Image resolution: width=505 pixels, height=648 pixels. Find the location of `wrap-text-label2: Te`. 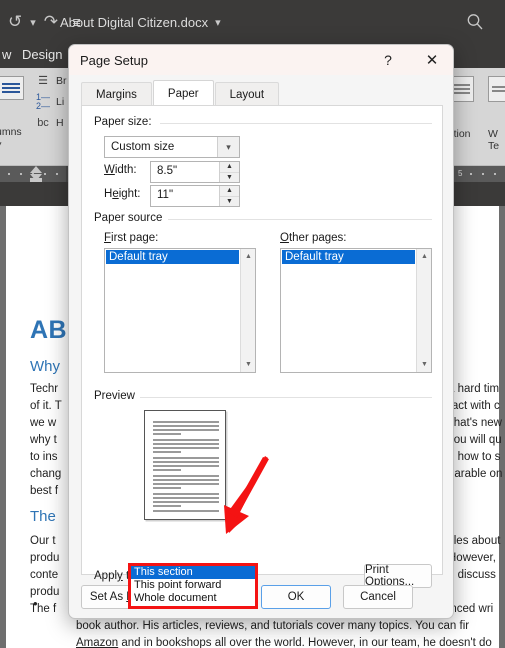

wrap-text-label2: Te is located at coordinates (496, 146).